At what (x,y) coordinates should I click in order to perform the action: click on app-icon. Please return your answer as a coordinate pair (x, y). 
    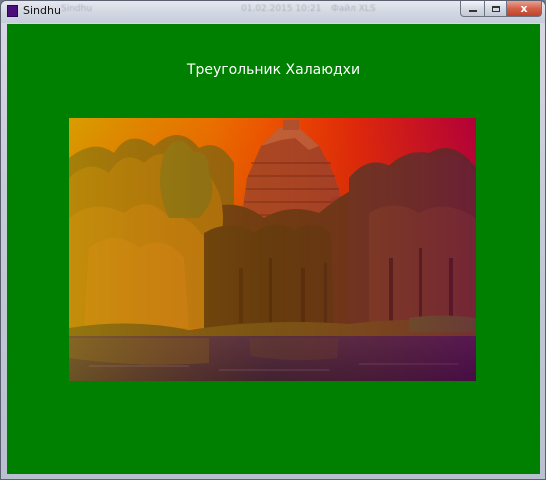
    Looking at the image, I should click on (12, 11).